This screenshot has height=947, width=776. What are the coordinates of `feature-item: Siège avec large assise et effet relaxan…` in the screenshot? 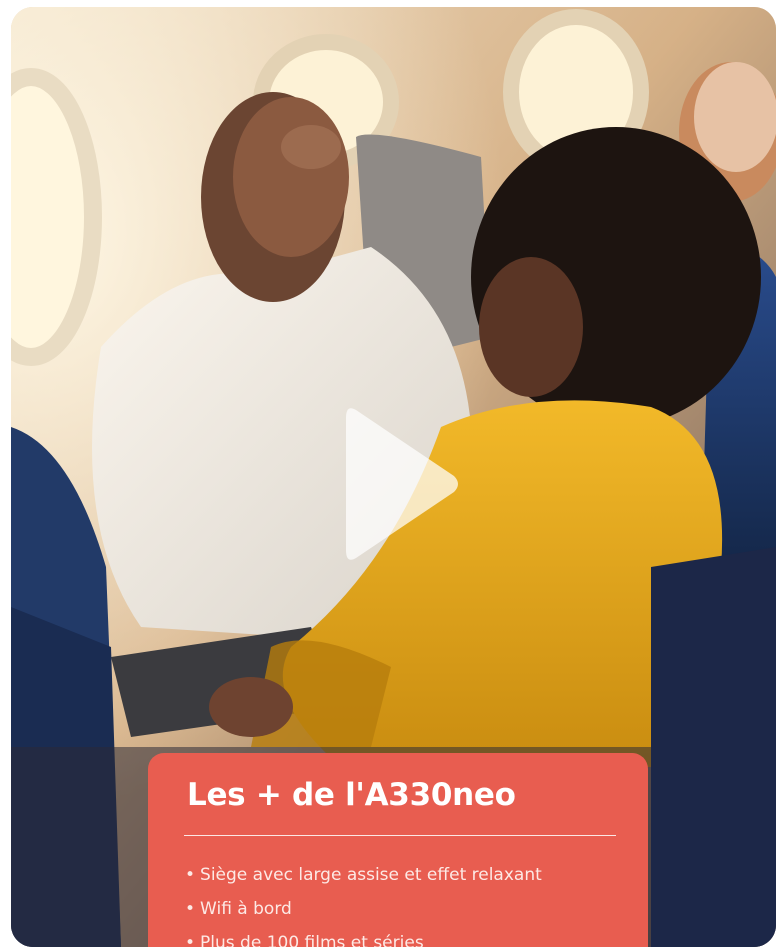 It's located at (363, 875).